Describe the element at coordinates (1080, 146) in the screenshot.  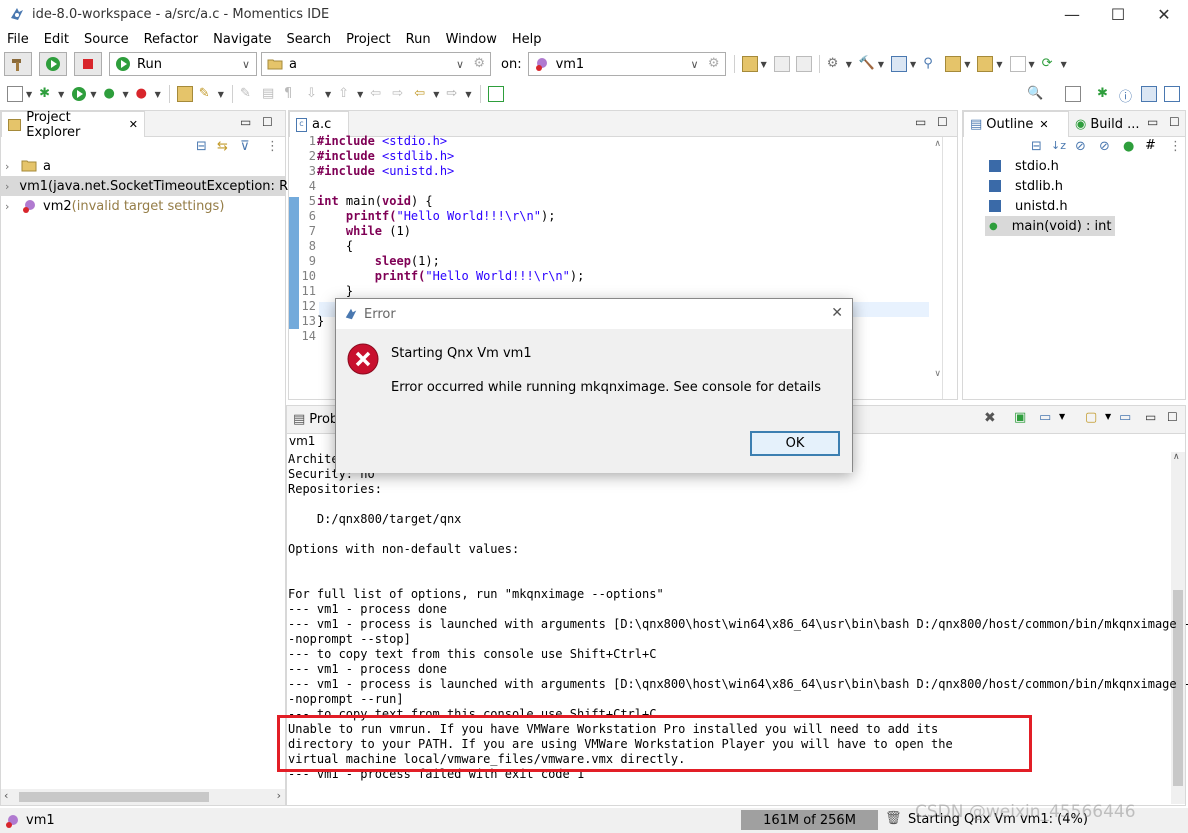
I see `hide-fields-icon: ⊘` at that location.